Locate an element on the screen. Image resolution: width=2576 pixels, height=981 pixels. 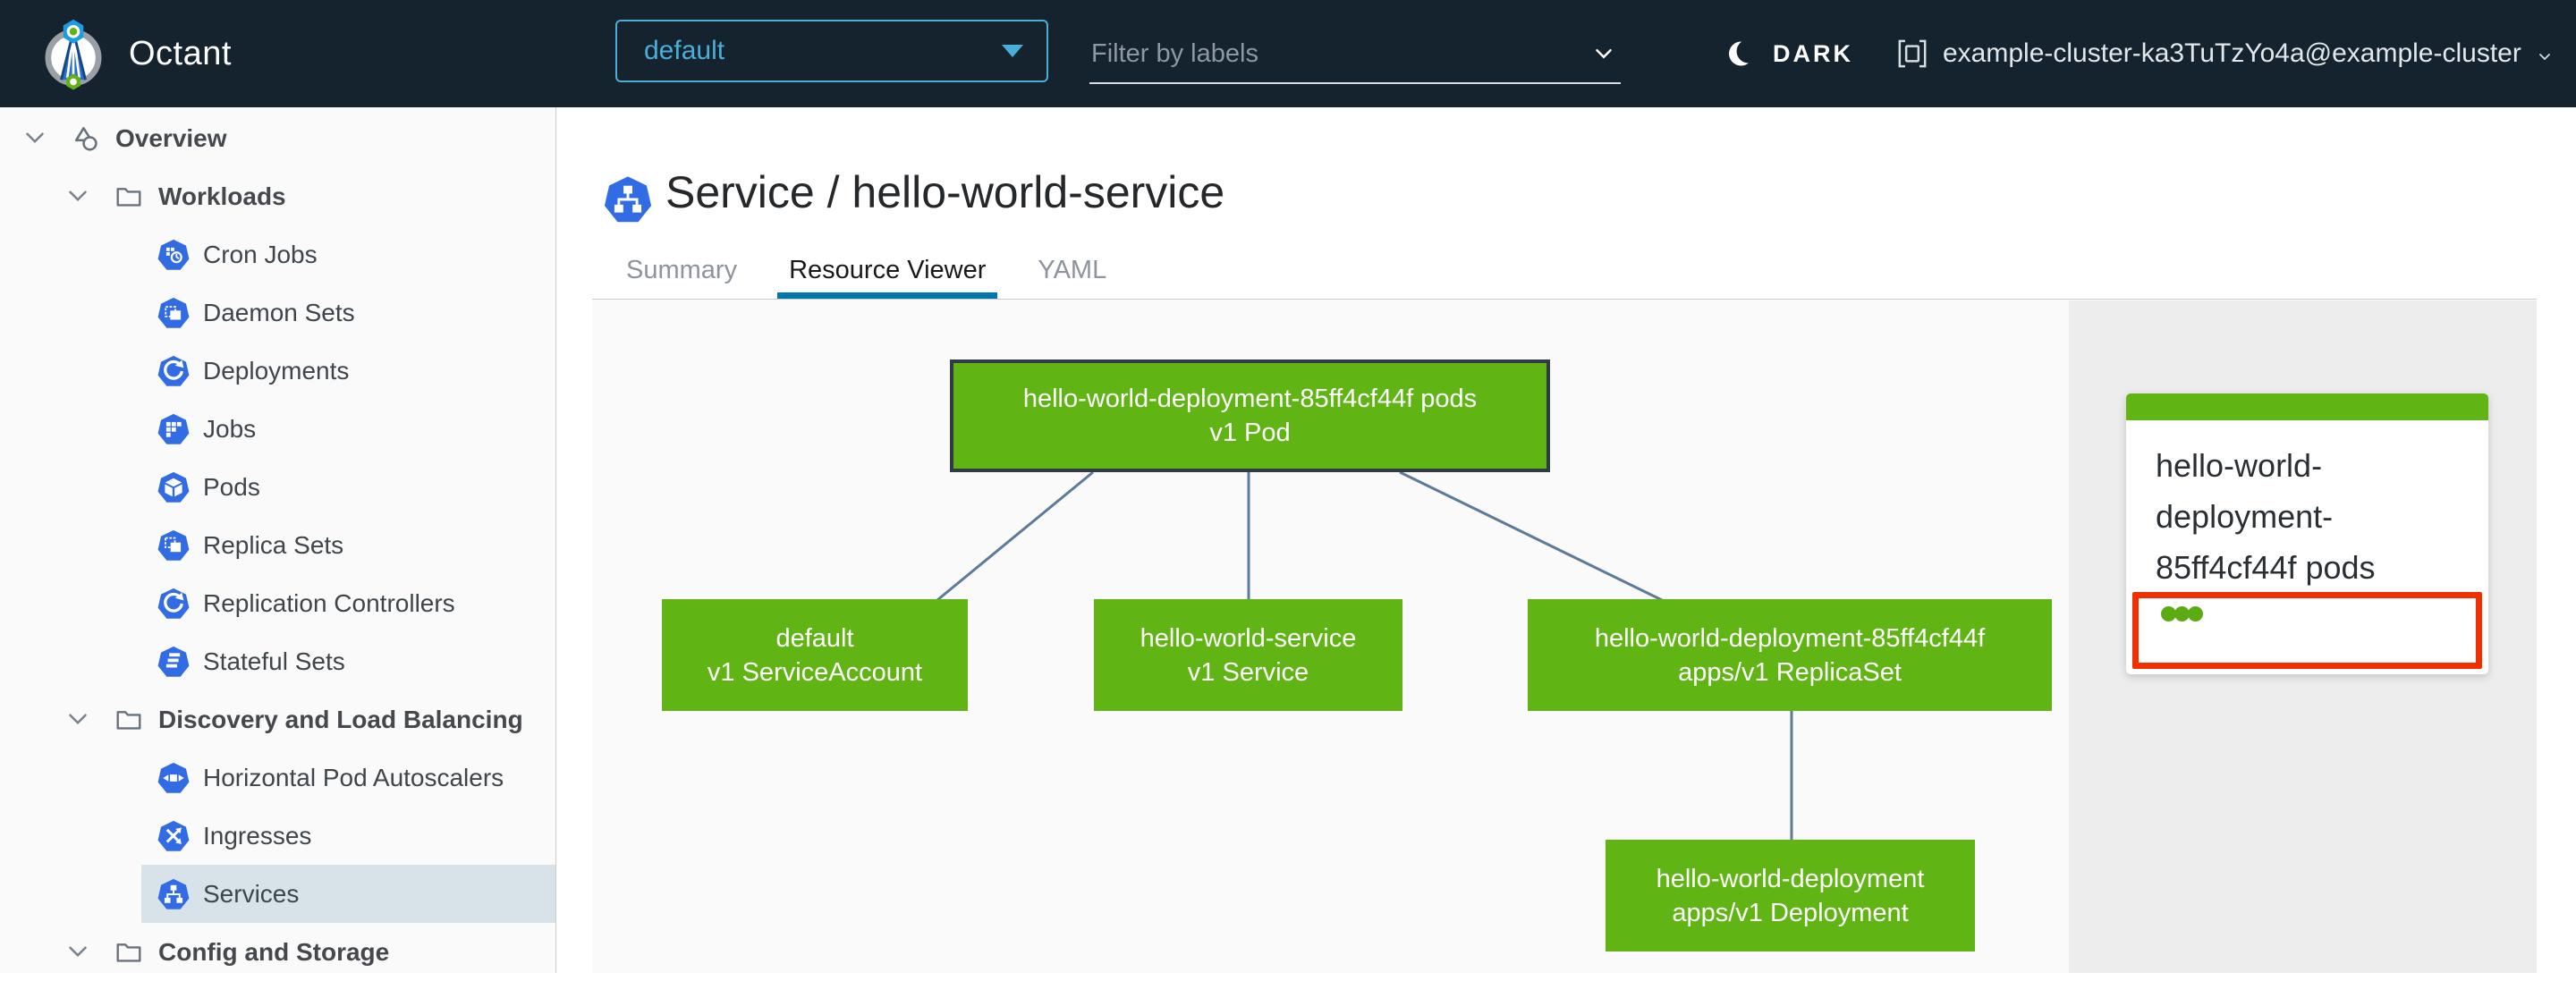
objects-icon is located at coordinates (86, 139).